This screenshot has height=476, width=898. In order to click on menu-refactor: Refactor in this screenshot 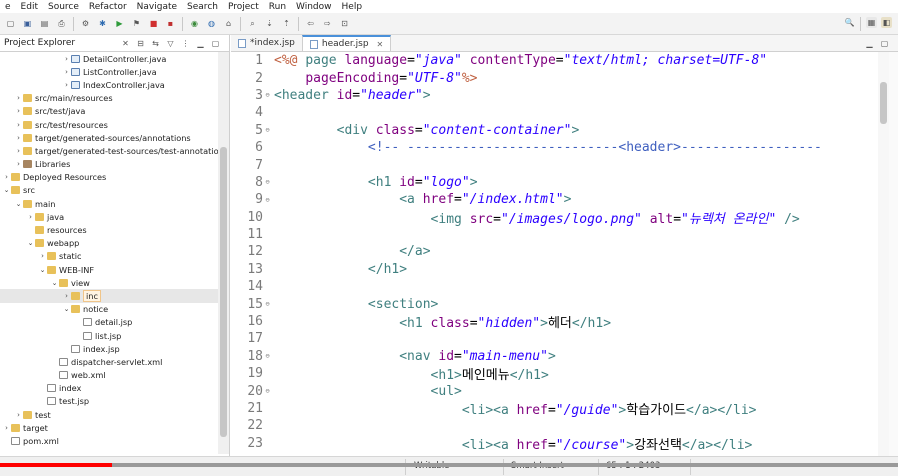, I will do `click(108, 7)`.